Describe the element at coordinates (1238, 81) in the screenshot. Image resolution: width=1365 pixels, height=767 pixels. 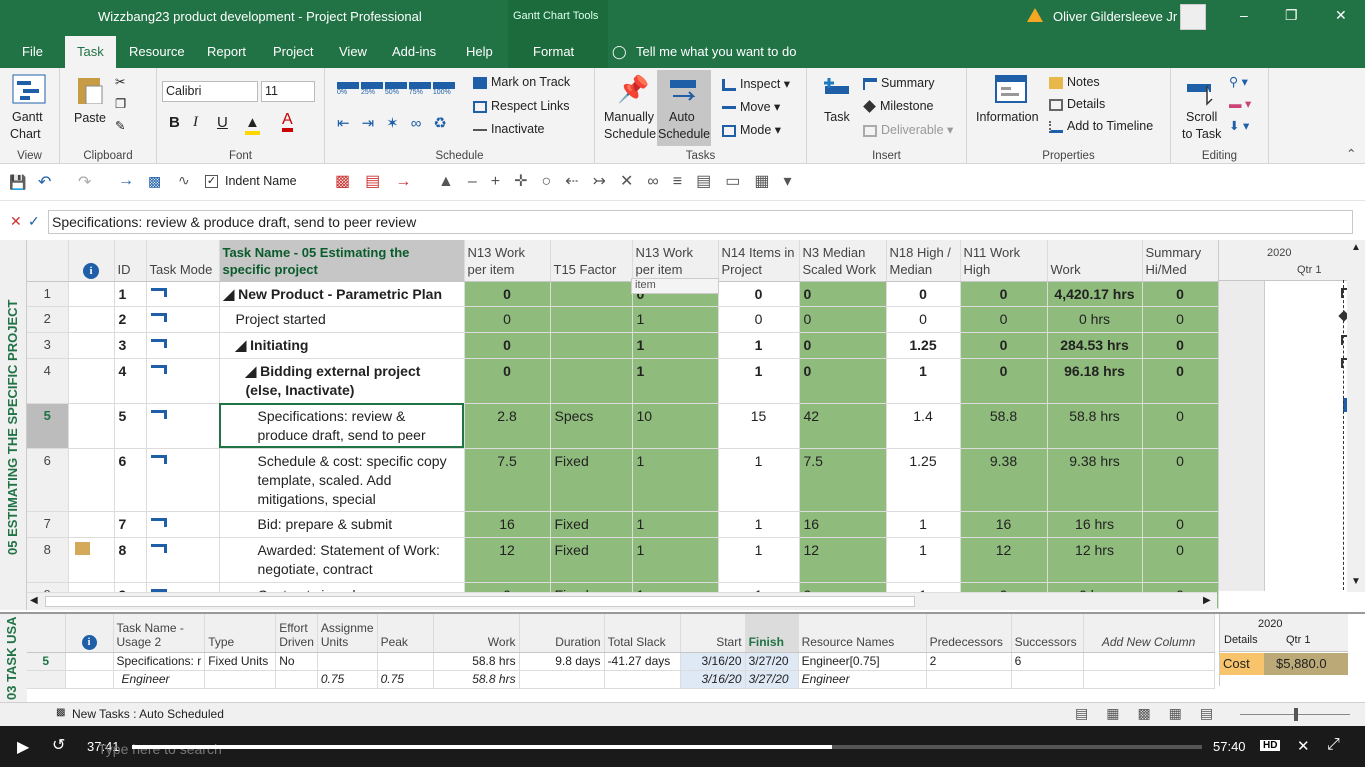
I see `find-icon: ⚲ ▾` at that location.